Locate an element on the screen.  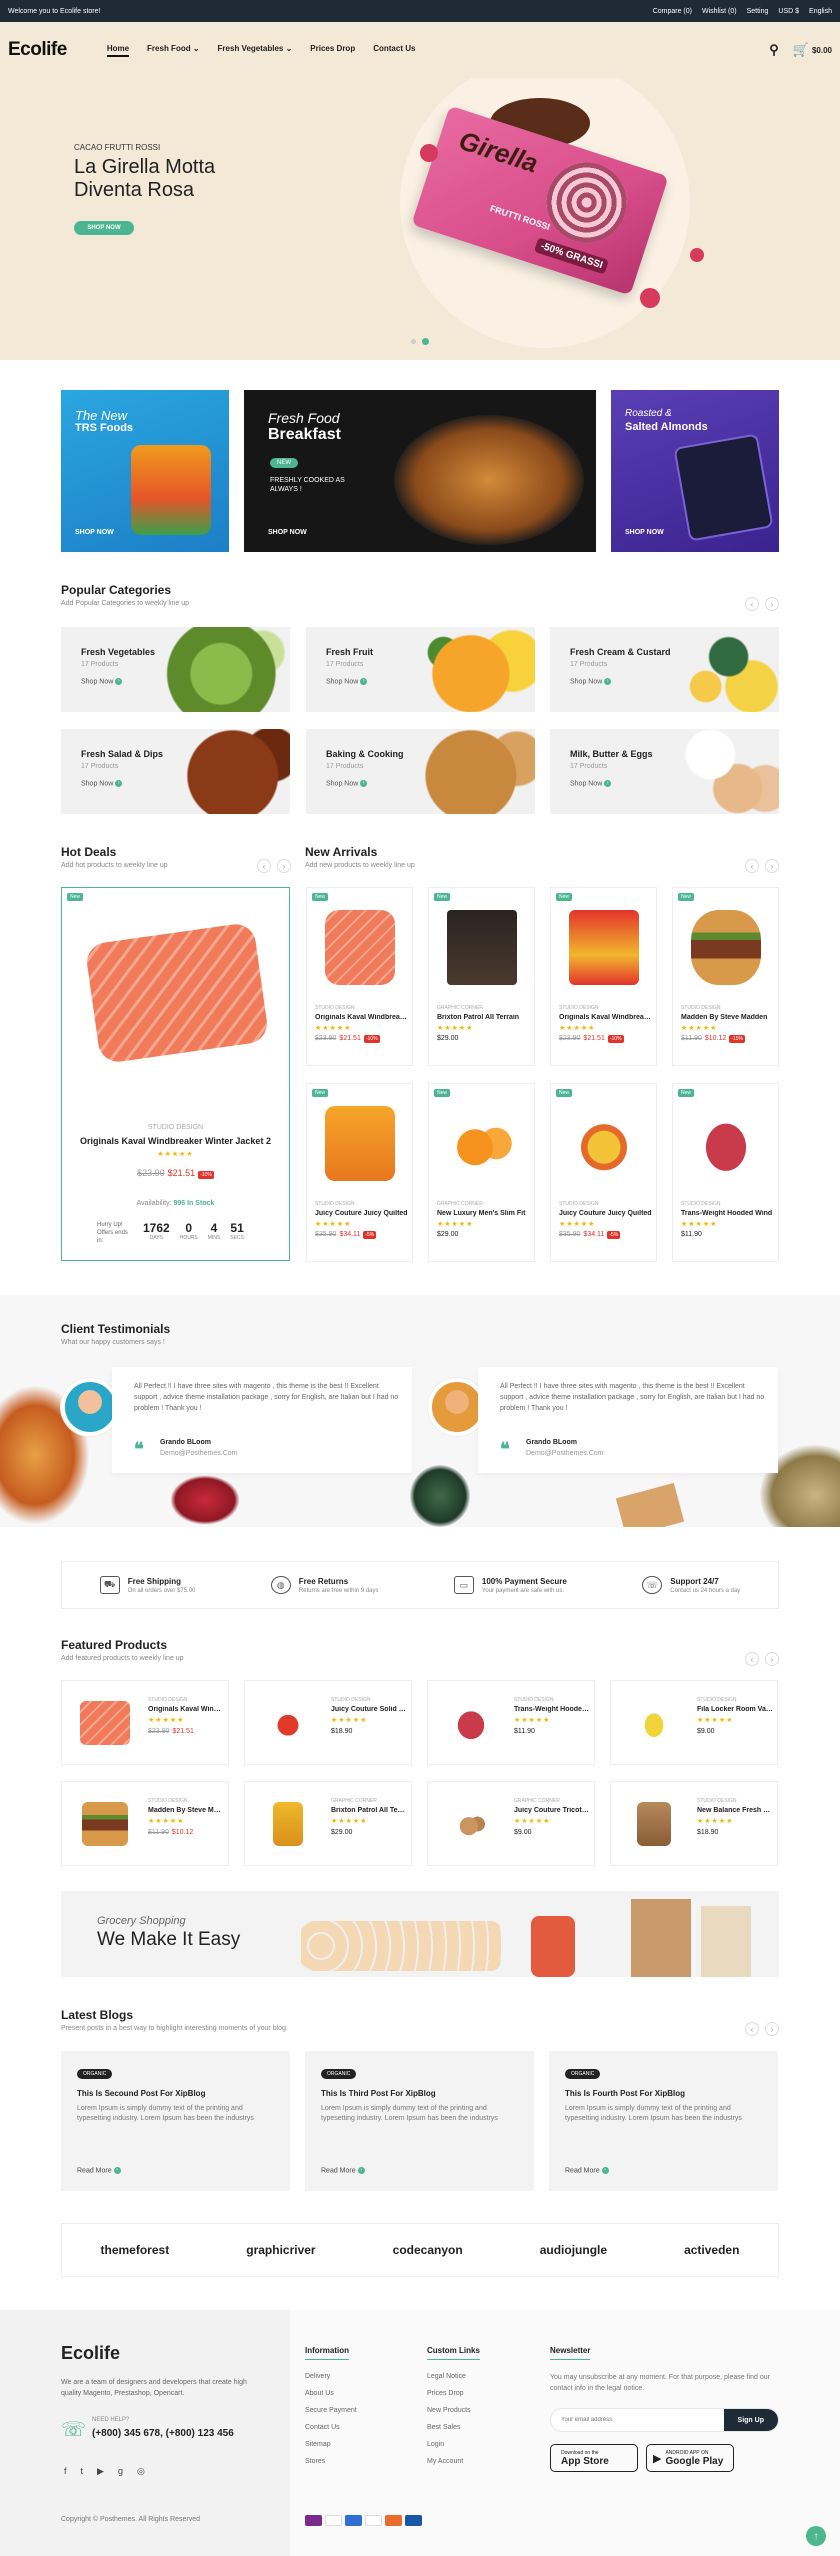
back-to-top-button: ↑ is located at coordinates (816, 2536).